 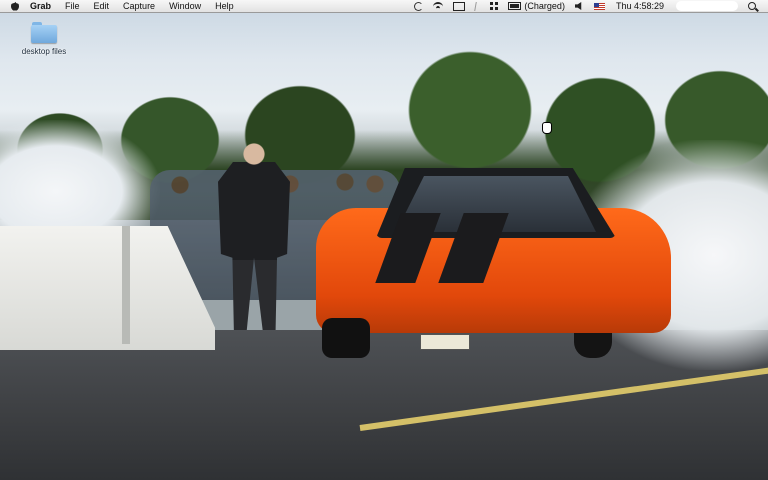 I want to click on menu-bar-left: Grab File Edit Capture Window Help, so click(x=120, y=6).